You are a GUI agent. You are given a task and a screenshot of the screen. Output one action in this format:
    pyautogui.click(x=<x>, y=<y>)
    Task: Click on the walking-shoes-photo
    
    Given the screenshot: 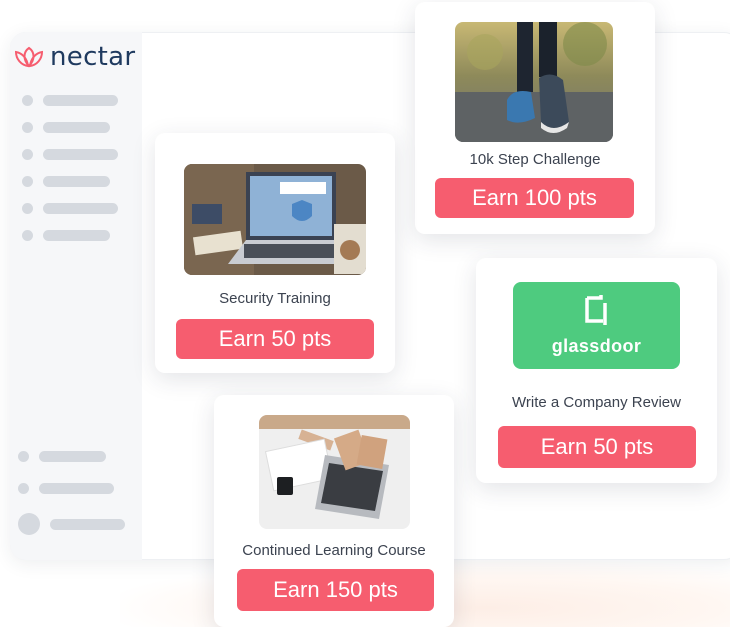 What is the action you would take?
    pyautogui.click(x=534, y=82)
    